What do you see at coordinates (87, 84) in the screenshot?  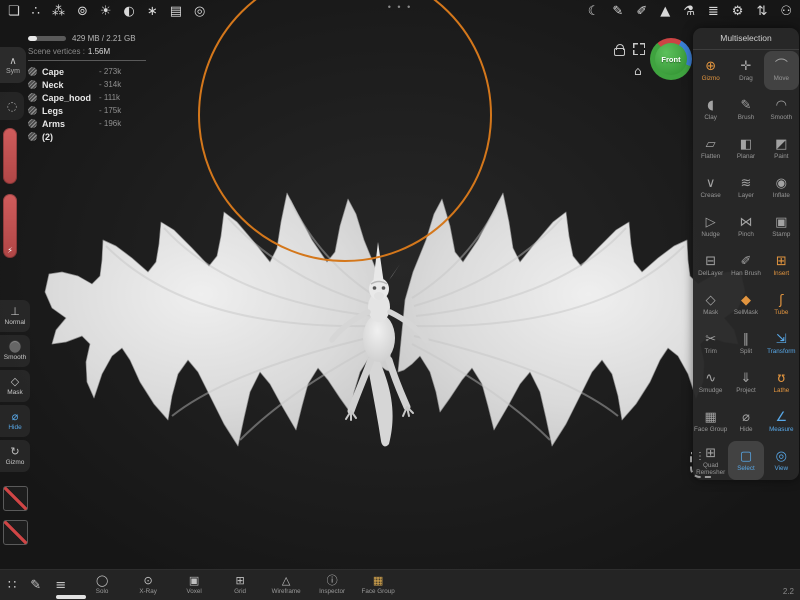 I see `scene-item: Neck - 314k` at bounding box center [87, 84].